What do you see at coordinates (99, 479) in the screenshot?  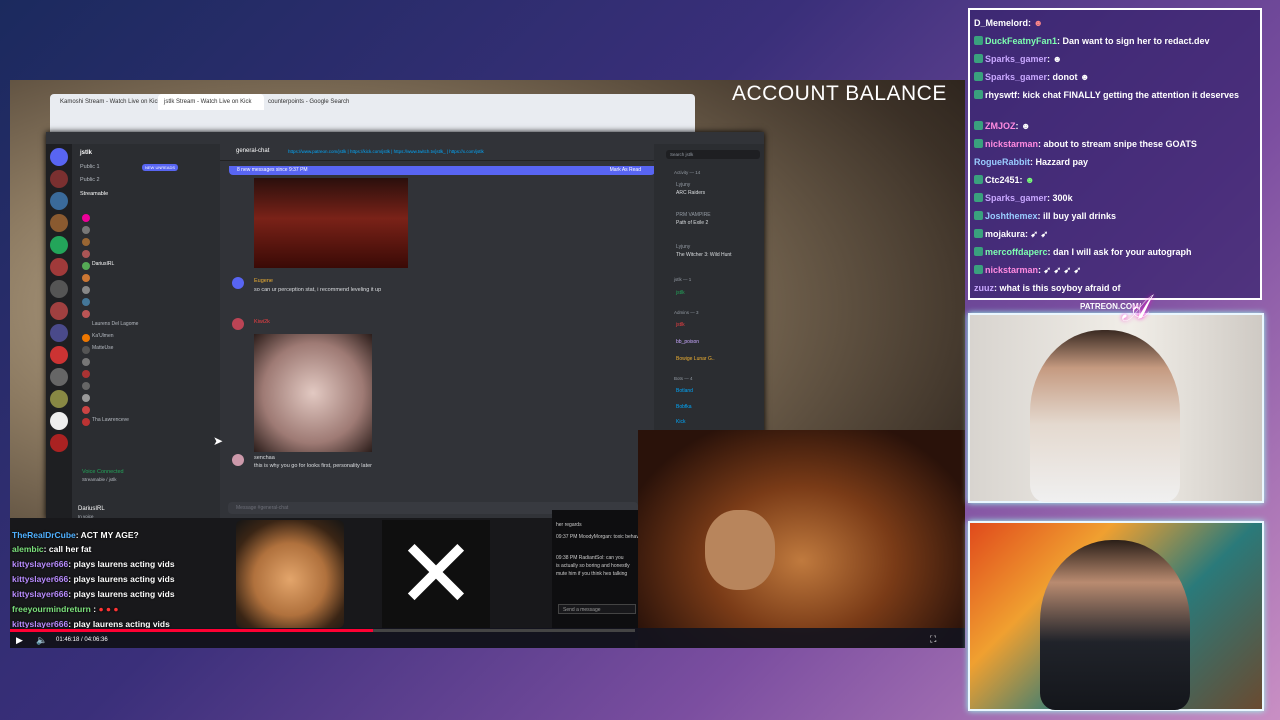 I see `voice-connected-sub: Streamable / jstlk` at bounding box center [99, 479].